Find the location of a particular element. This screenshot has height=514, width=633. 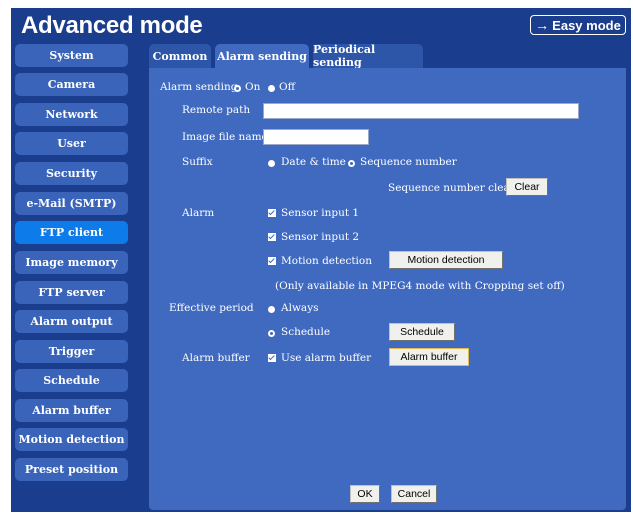

arrow-right-icon: → is located at coordinates (542, 25).